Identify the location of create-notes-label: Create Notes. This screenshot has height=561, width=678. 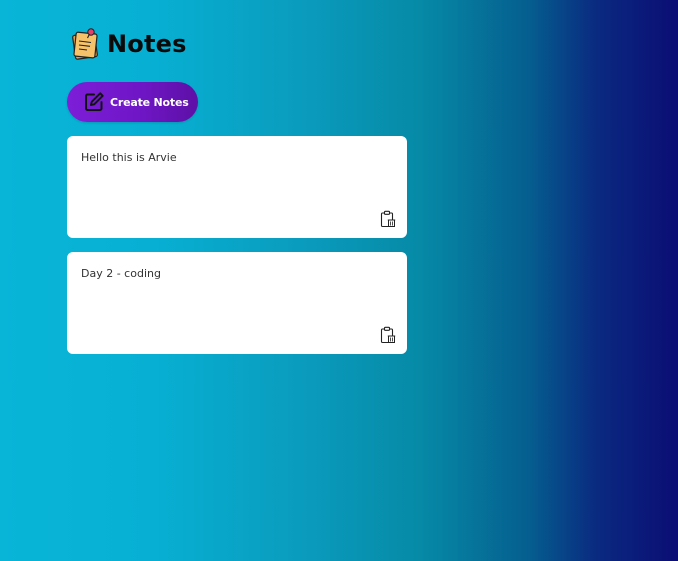
(149, 102).